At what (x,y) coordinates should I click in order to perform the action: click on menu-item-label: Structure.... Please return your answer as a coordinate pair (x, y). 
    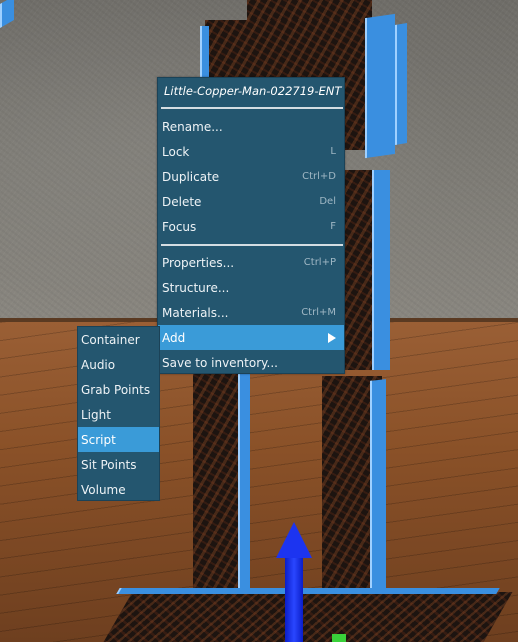
    Looking at the image, I should click on (196, 288).